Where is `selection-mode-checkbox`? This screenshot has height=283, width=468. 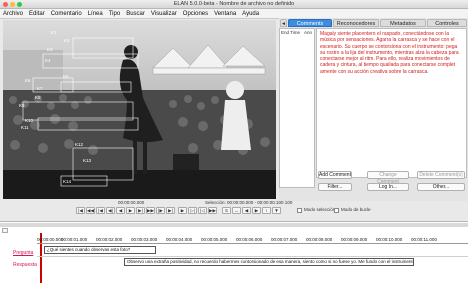 selection-mode-checkbox is located at coordinates (299, 210).